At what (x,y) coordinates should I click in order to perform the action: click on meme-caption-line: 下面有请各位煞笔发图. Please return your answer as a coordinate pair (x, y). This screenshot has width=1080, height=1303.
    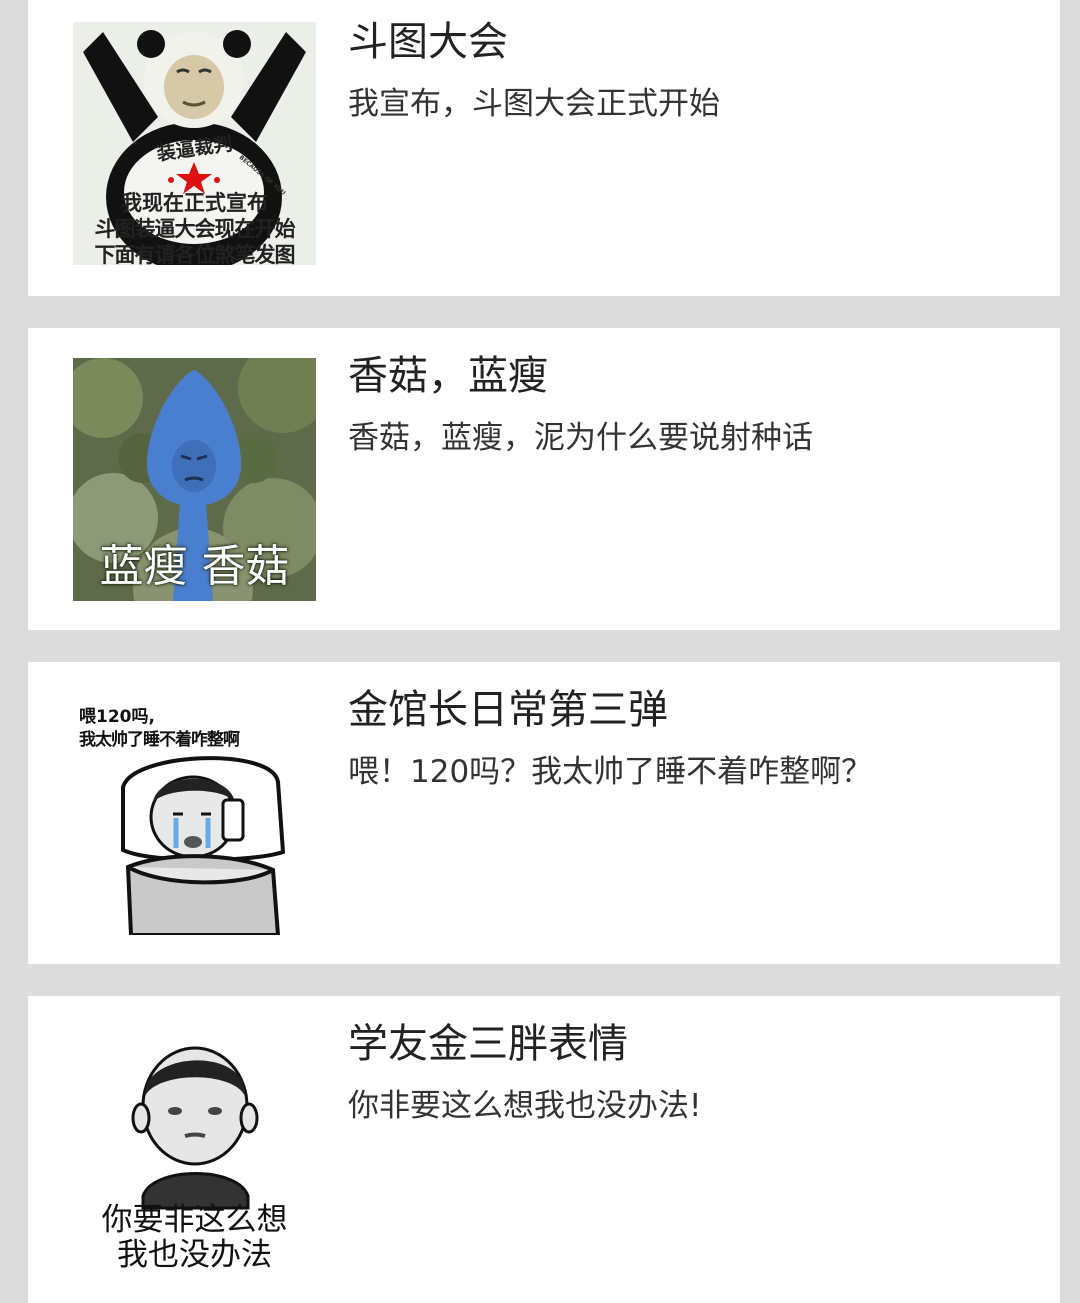
    Looking at the image, I should click on (195, 254).